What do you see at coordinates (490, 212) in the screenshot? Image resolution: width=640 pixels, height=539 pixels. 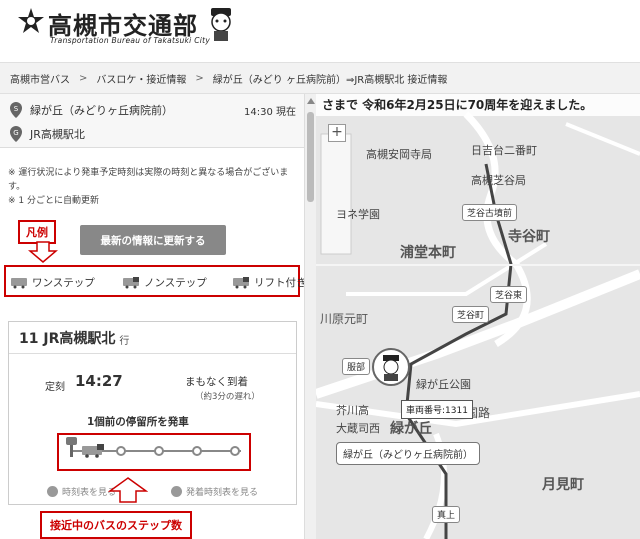 I see `map-stop-tag: 芝谷古墳前` at bounding box center [490, 212].